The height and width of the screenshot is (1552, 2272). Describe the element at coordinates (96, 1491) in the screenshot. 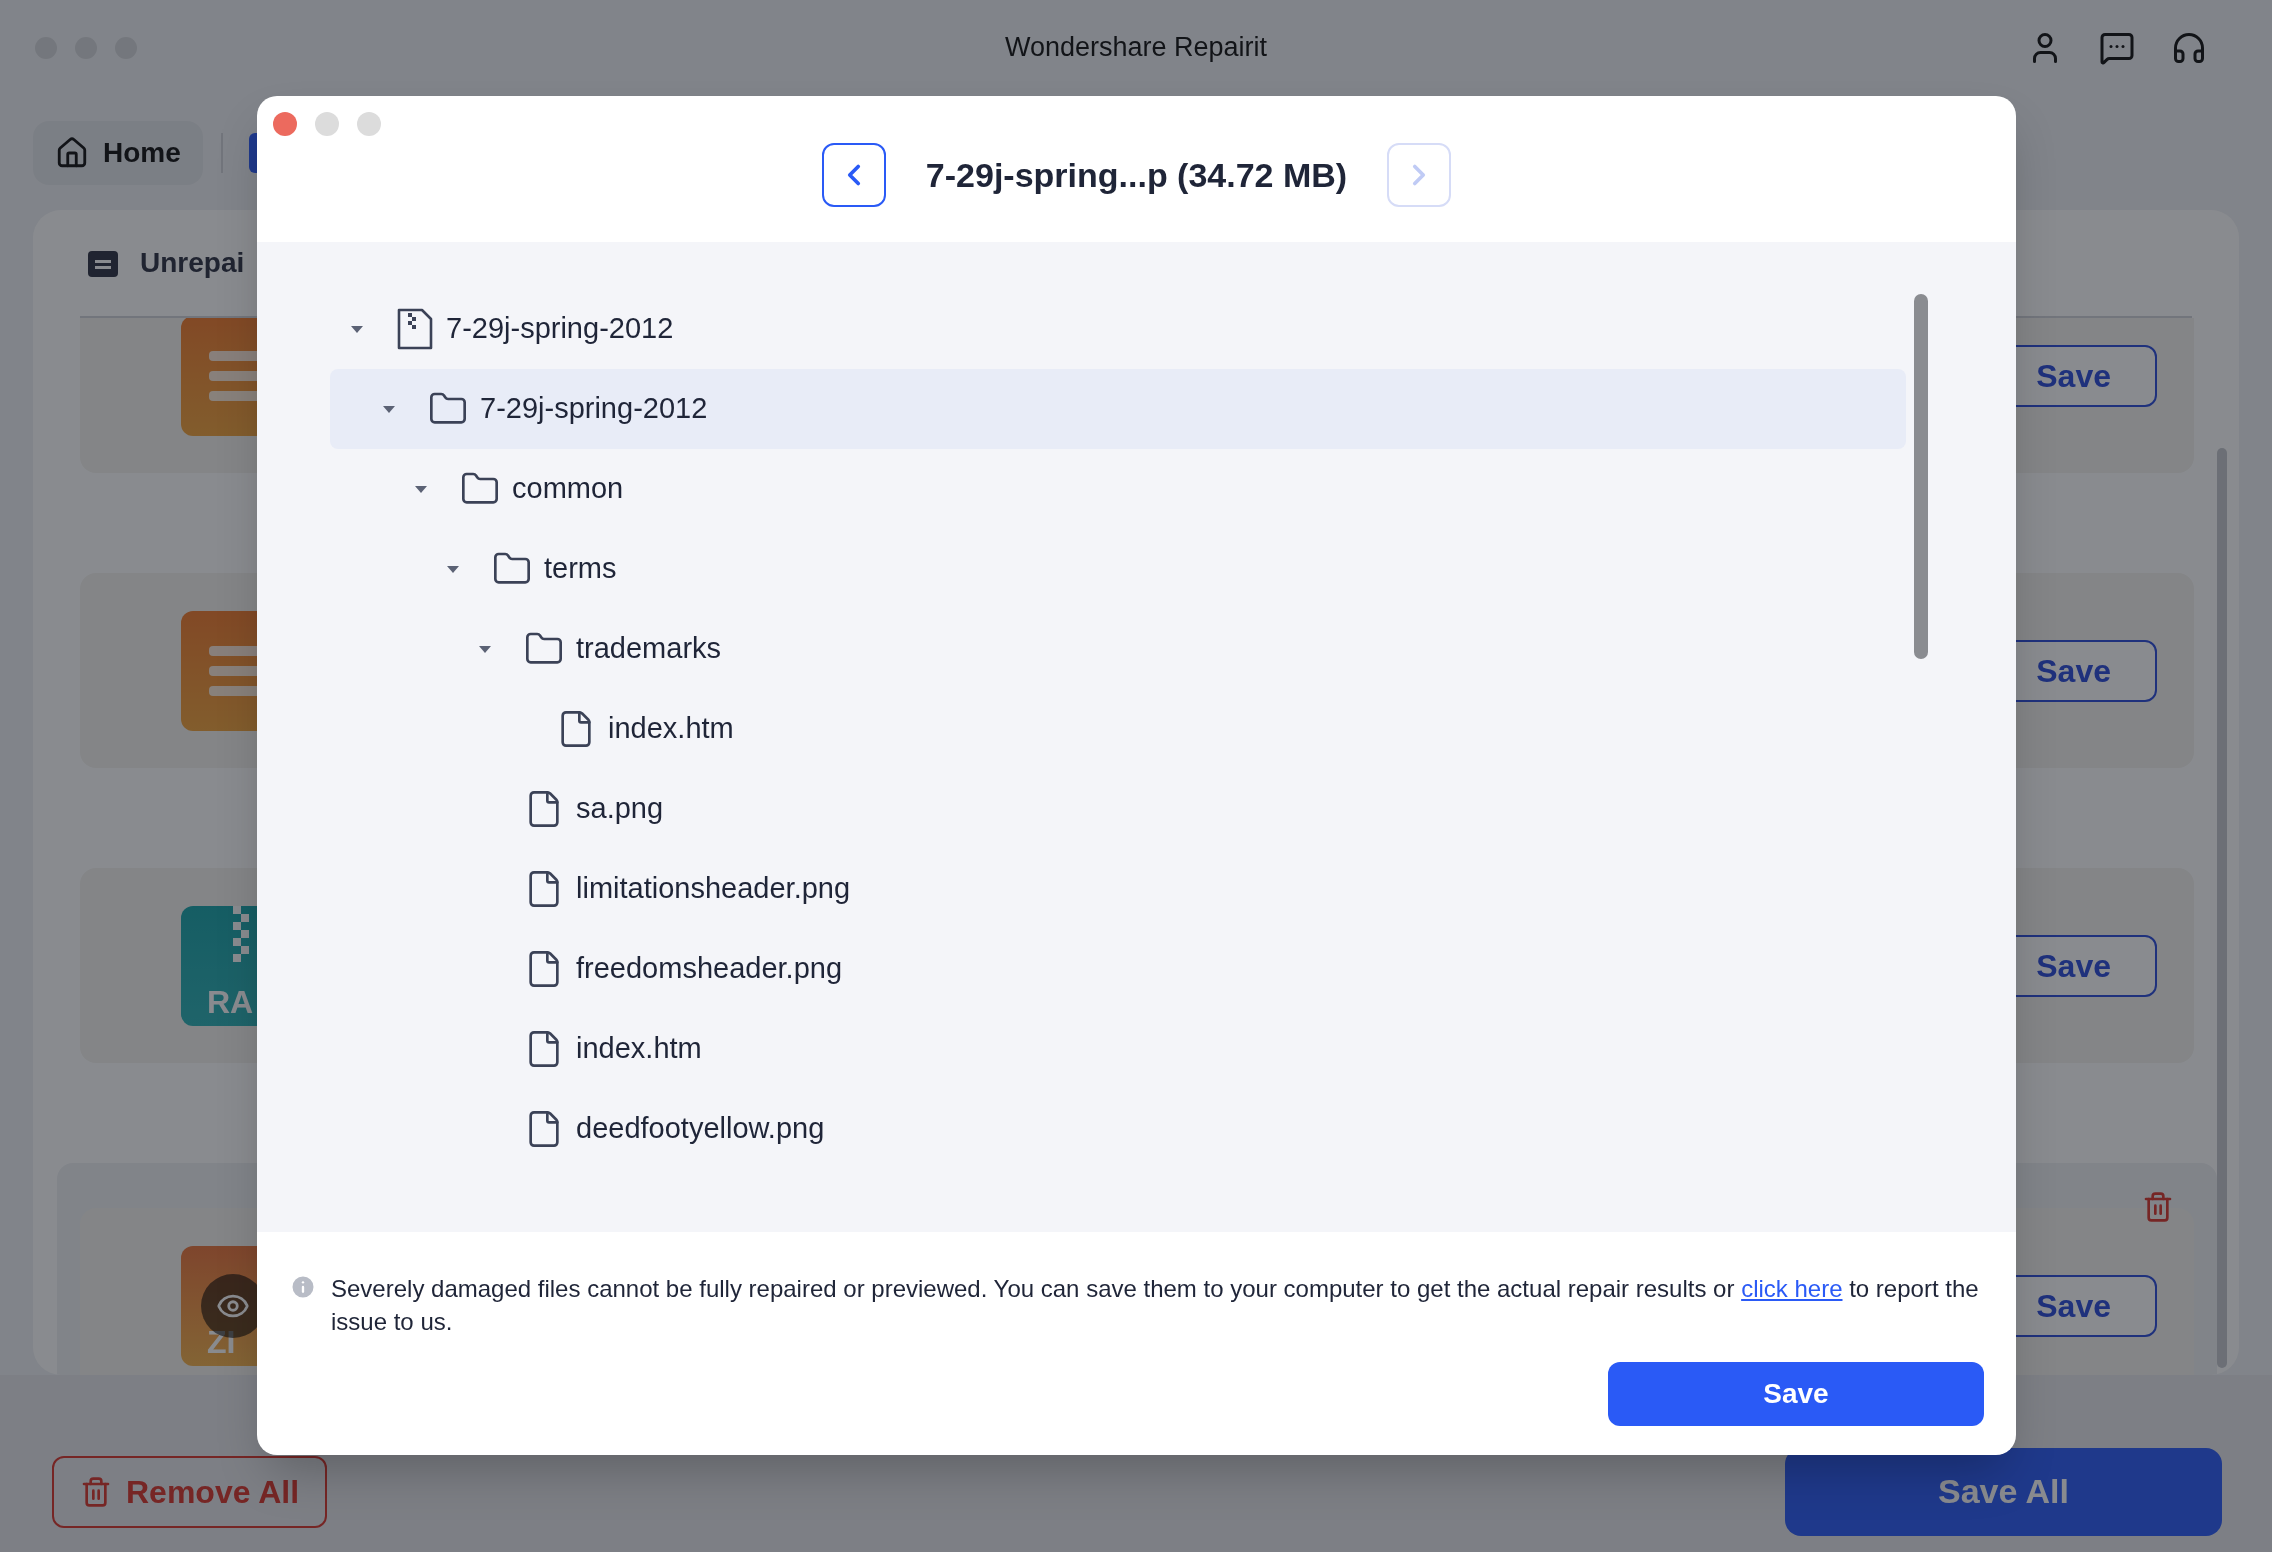

I see `trash-icon` at that location.